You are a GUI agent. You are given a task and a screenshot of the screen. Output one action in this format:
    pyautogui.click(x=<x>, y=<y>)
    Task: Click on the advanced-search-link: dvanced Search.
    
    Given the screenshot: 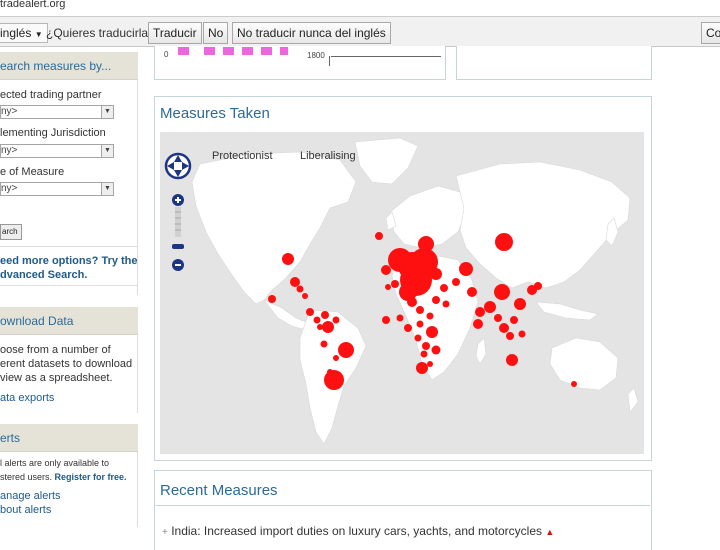 What is the action you would take?
    pyautogui.click(x=43, y=275)
    